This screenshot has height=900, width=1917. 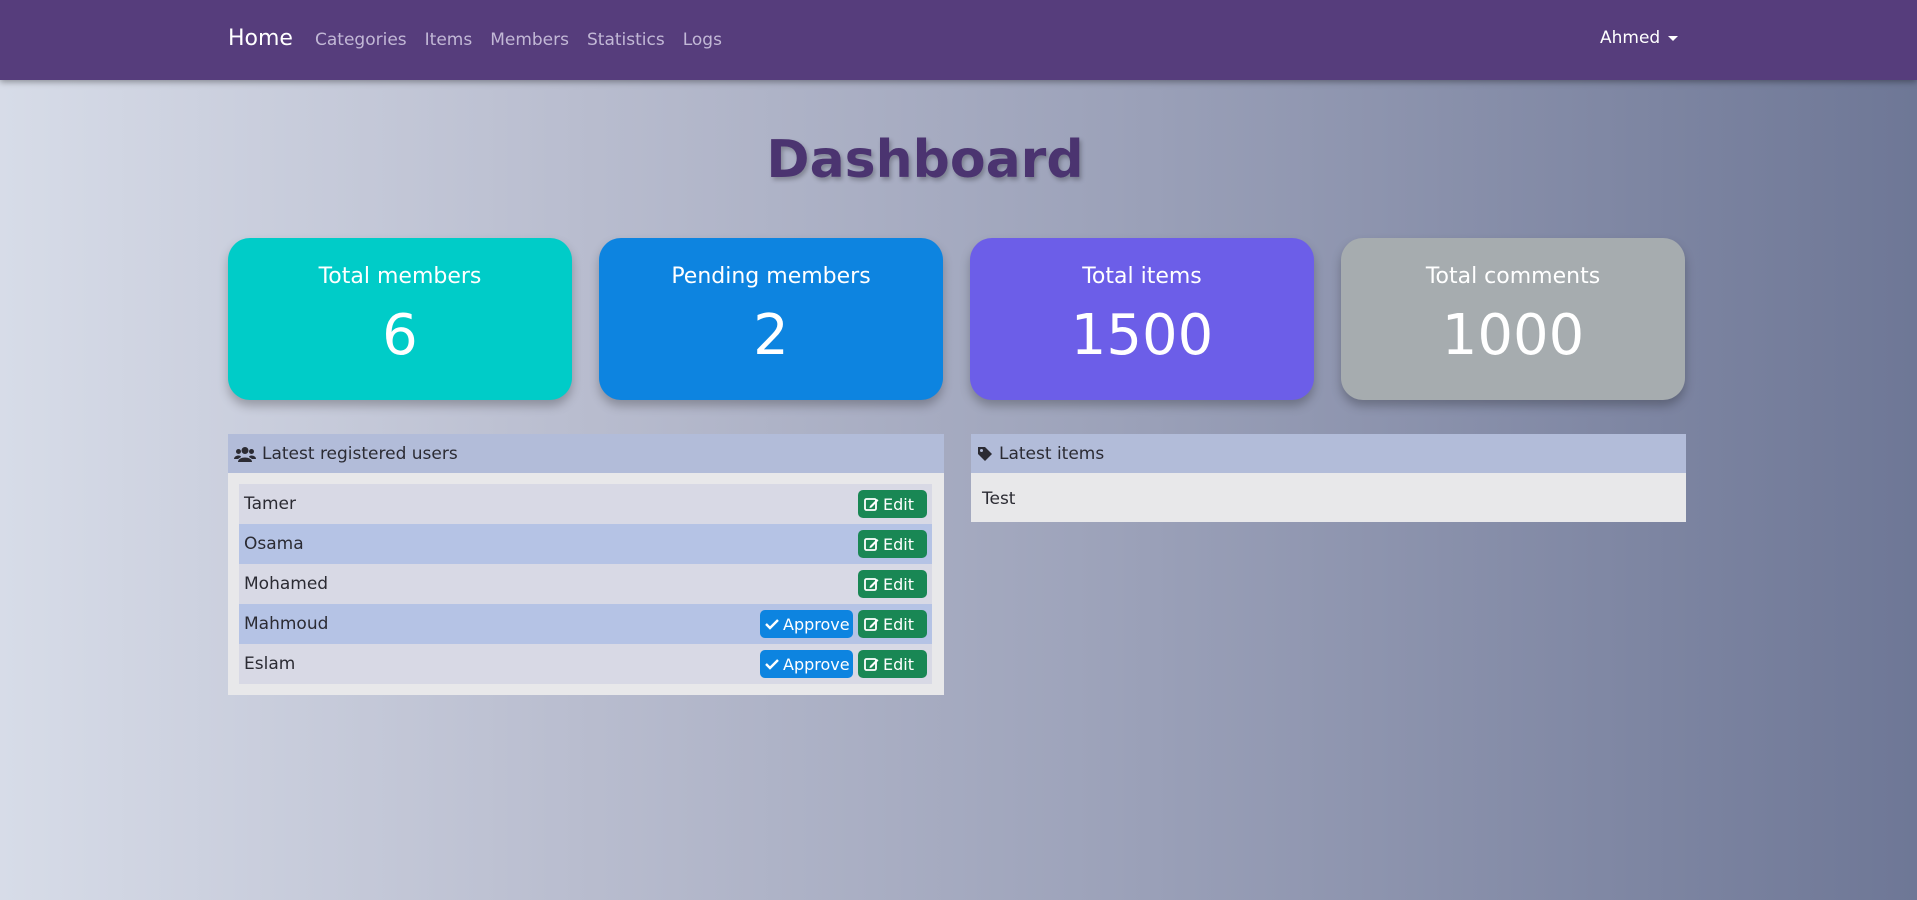 What do you see at coordinates (585, 504) in the screenshot?
I see `user-row: Tamer Edit` at bounding box center [585, 504].